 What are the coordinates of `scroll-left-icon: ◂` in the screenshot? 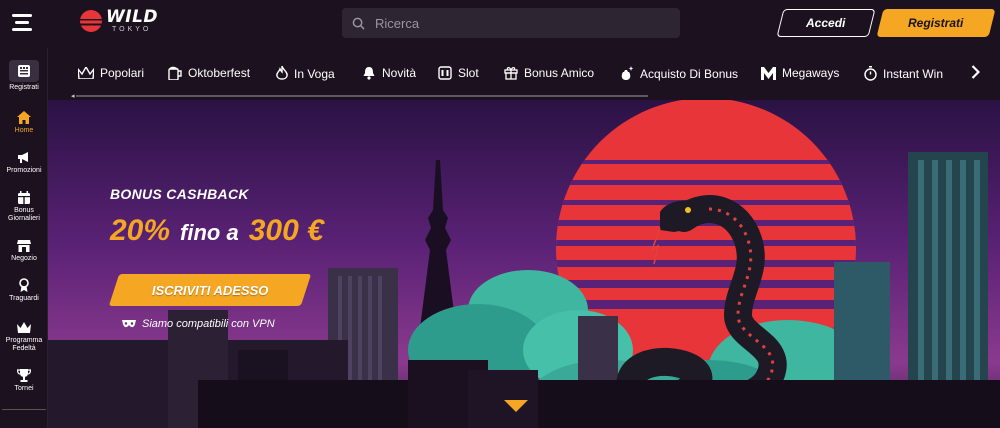 It's located at (73, 96).